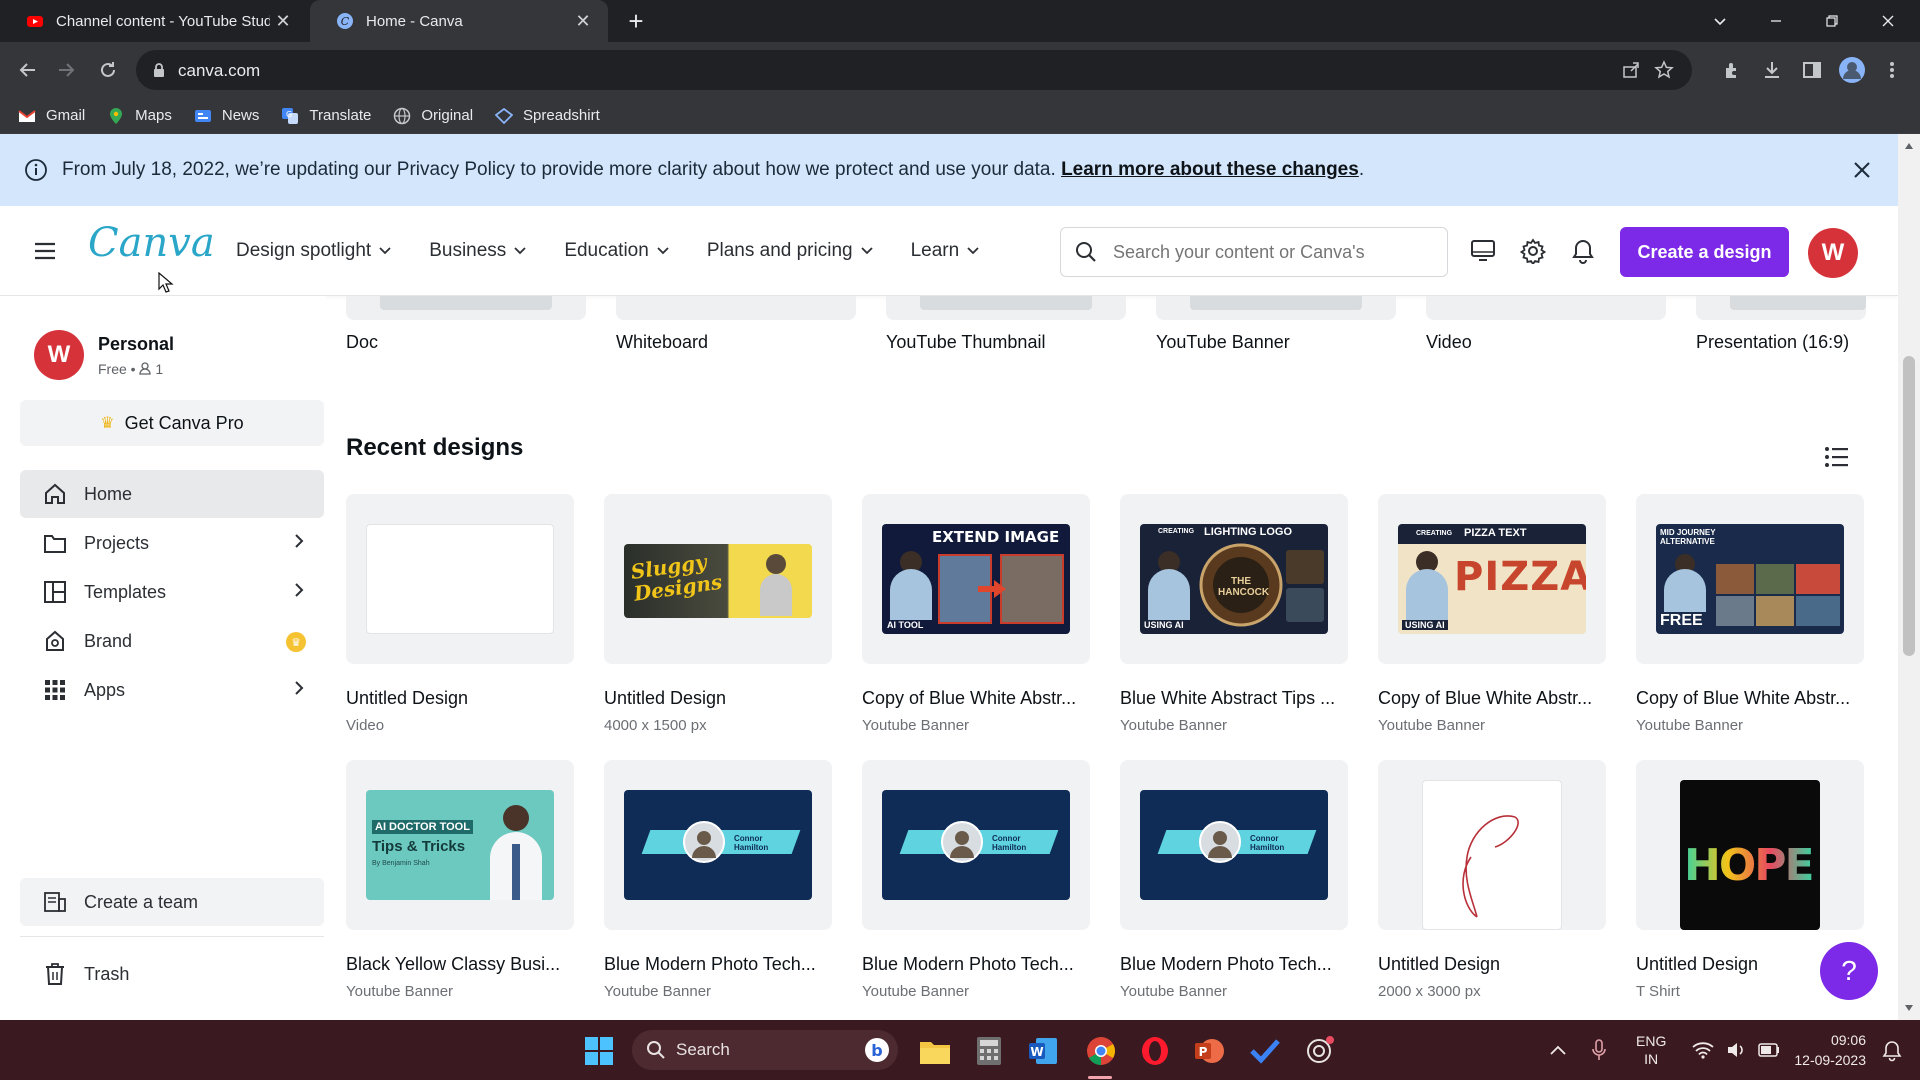  What do you see at coordinates (1772, 70) in the screenshot?
I see `download-icon` at bounding box center [1772, 70].